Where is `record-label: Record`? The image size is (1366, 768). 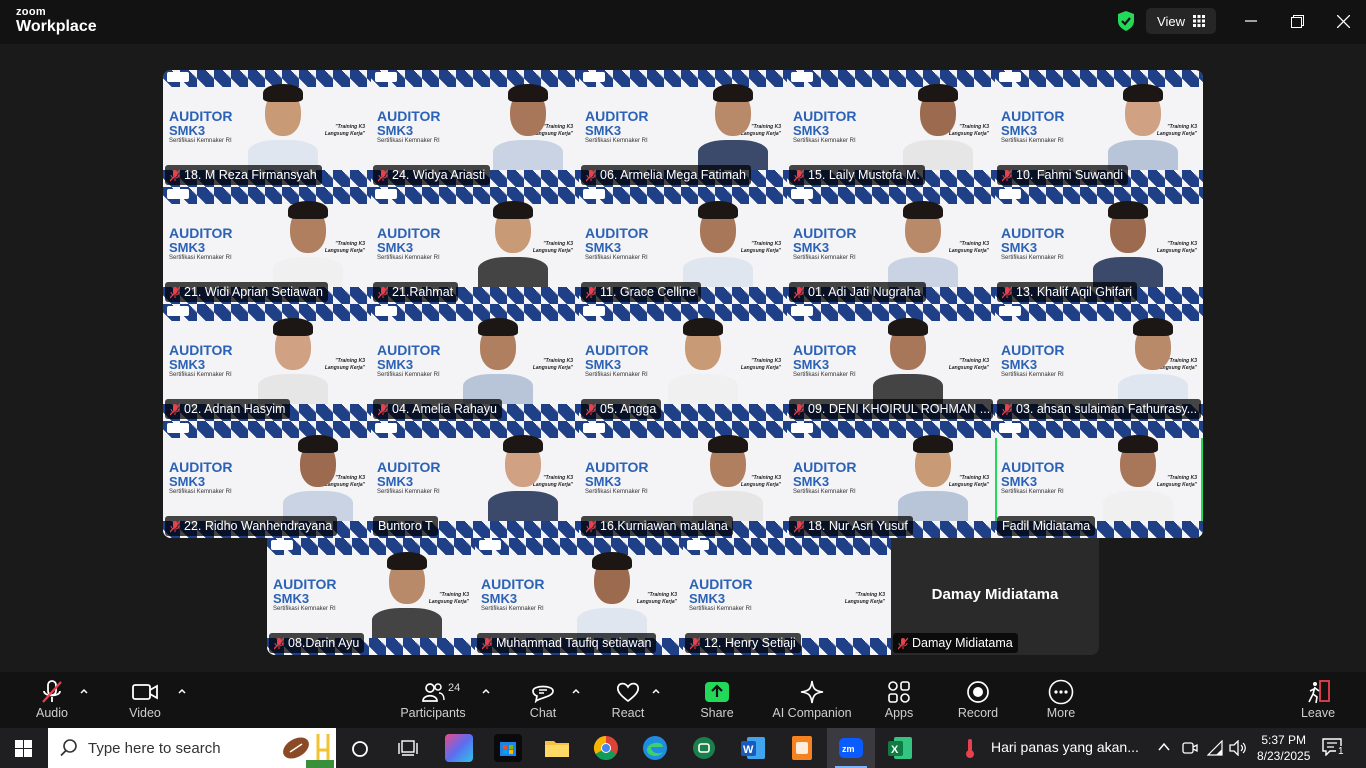 record-label: Record is located at coordinates (978, 713).